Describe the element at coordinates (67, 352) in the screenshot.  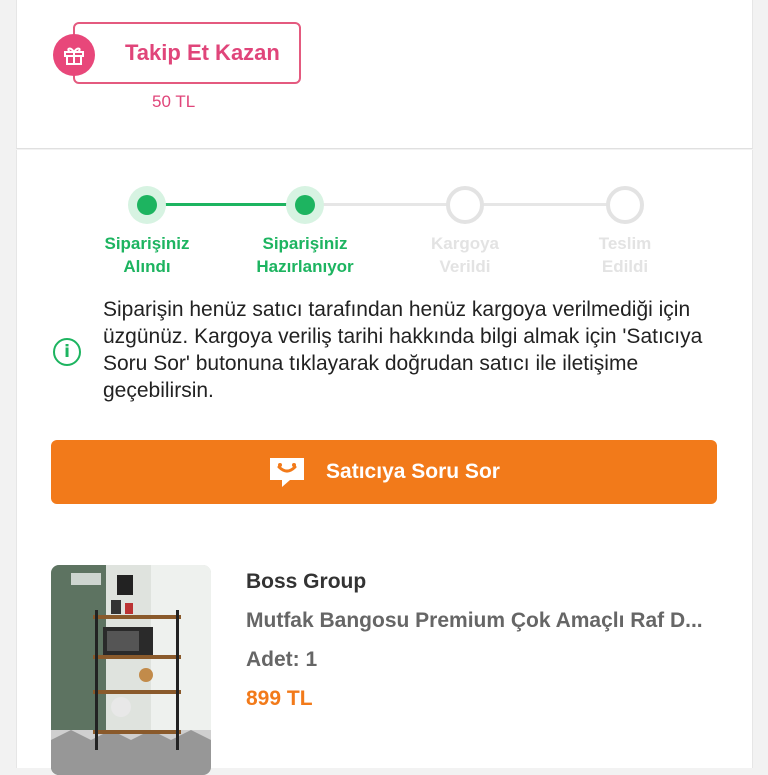
I see `info-icon: i` at that location.